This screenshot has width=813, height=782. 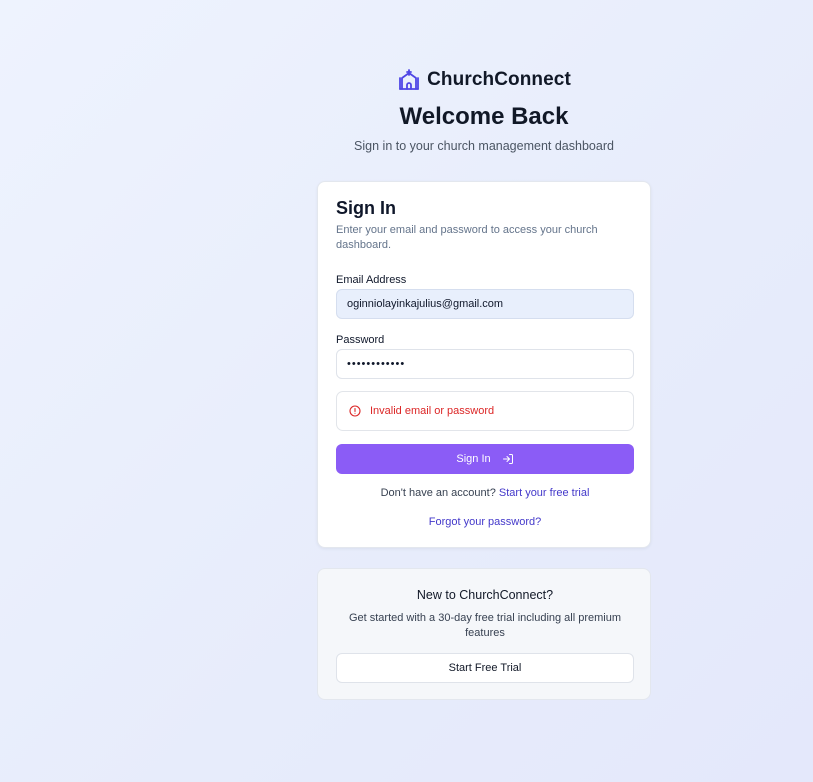 What do you see at coordinates (360, 340) in the screenshot?
I see `password-label: Password` at bounding box center [360, 340].